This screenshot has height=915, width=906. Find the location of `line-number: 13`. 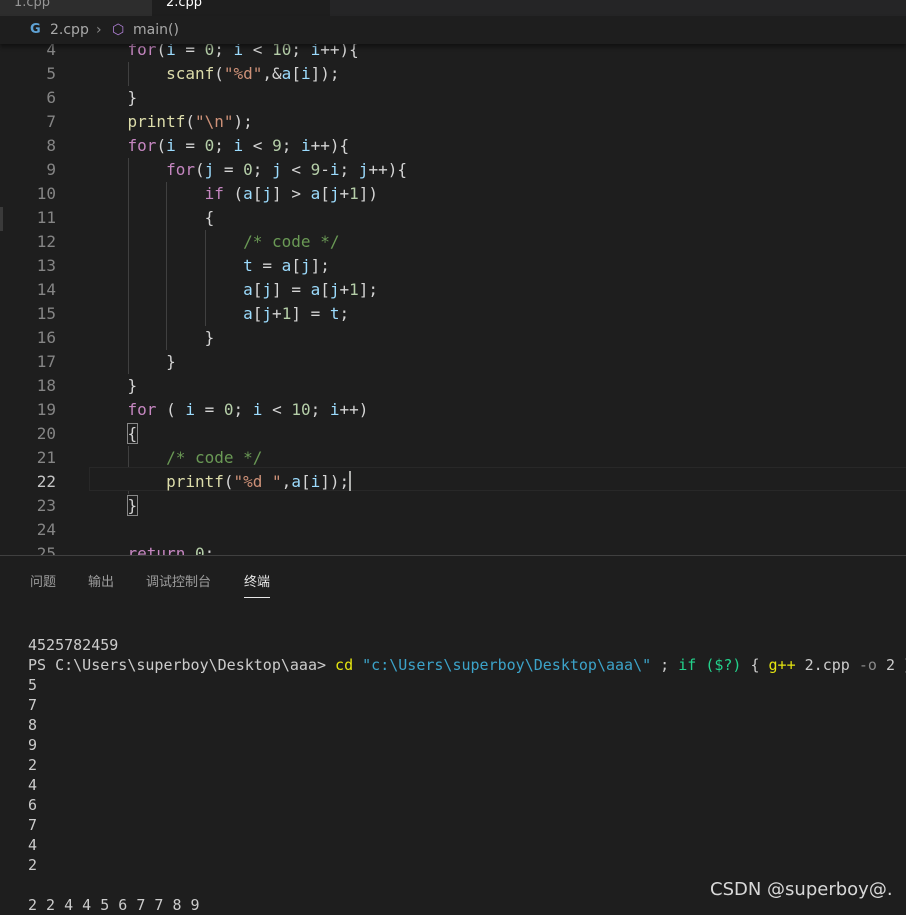

line-number: 13 is located at coordinates (46, 265).